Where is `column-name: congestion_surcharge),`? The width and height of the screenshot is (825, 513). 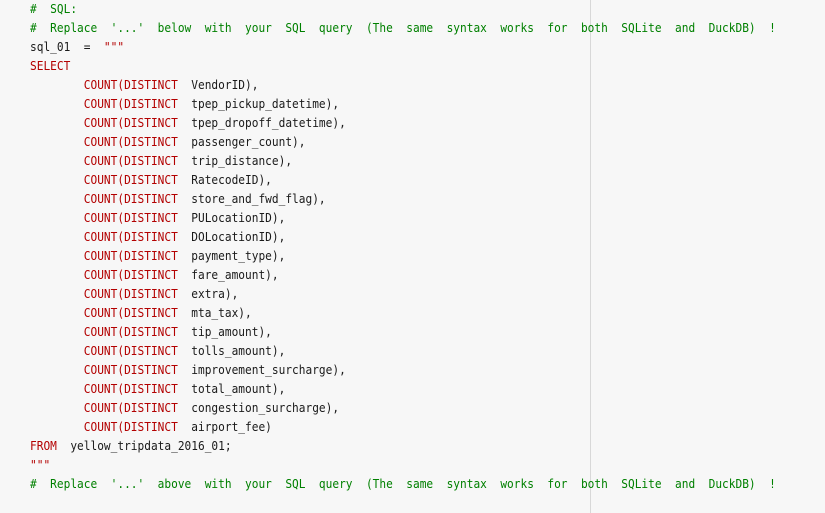
column-name: congestion_surcharge), is located at coordinates (265, 408).